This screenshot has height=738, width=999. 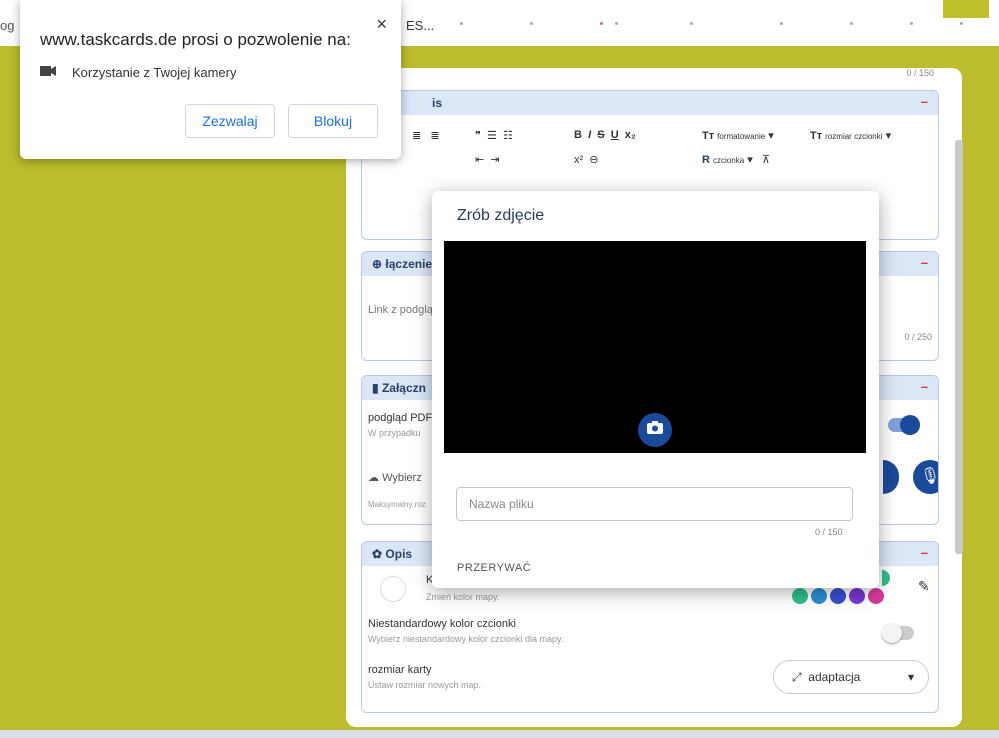 I want to click on cancel-button: PRZERYWAĆ, so click(x=494, y=568).